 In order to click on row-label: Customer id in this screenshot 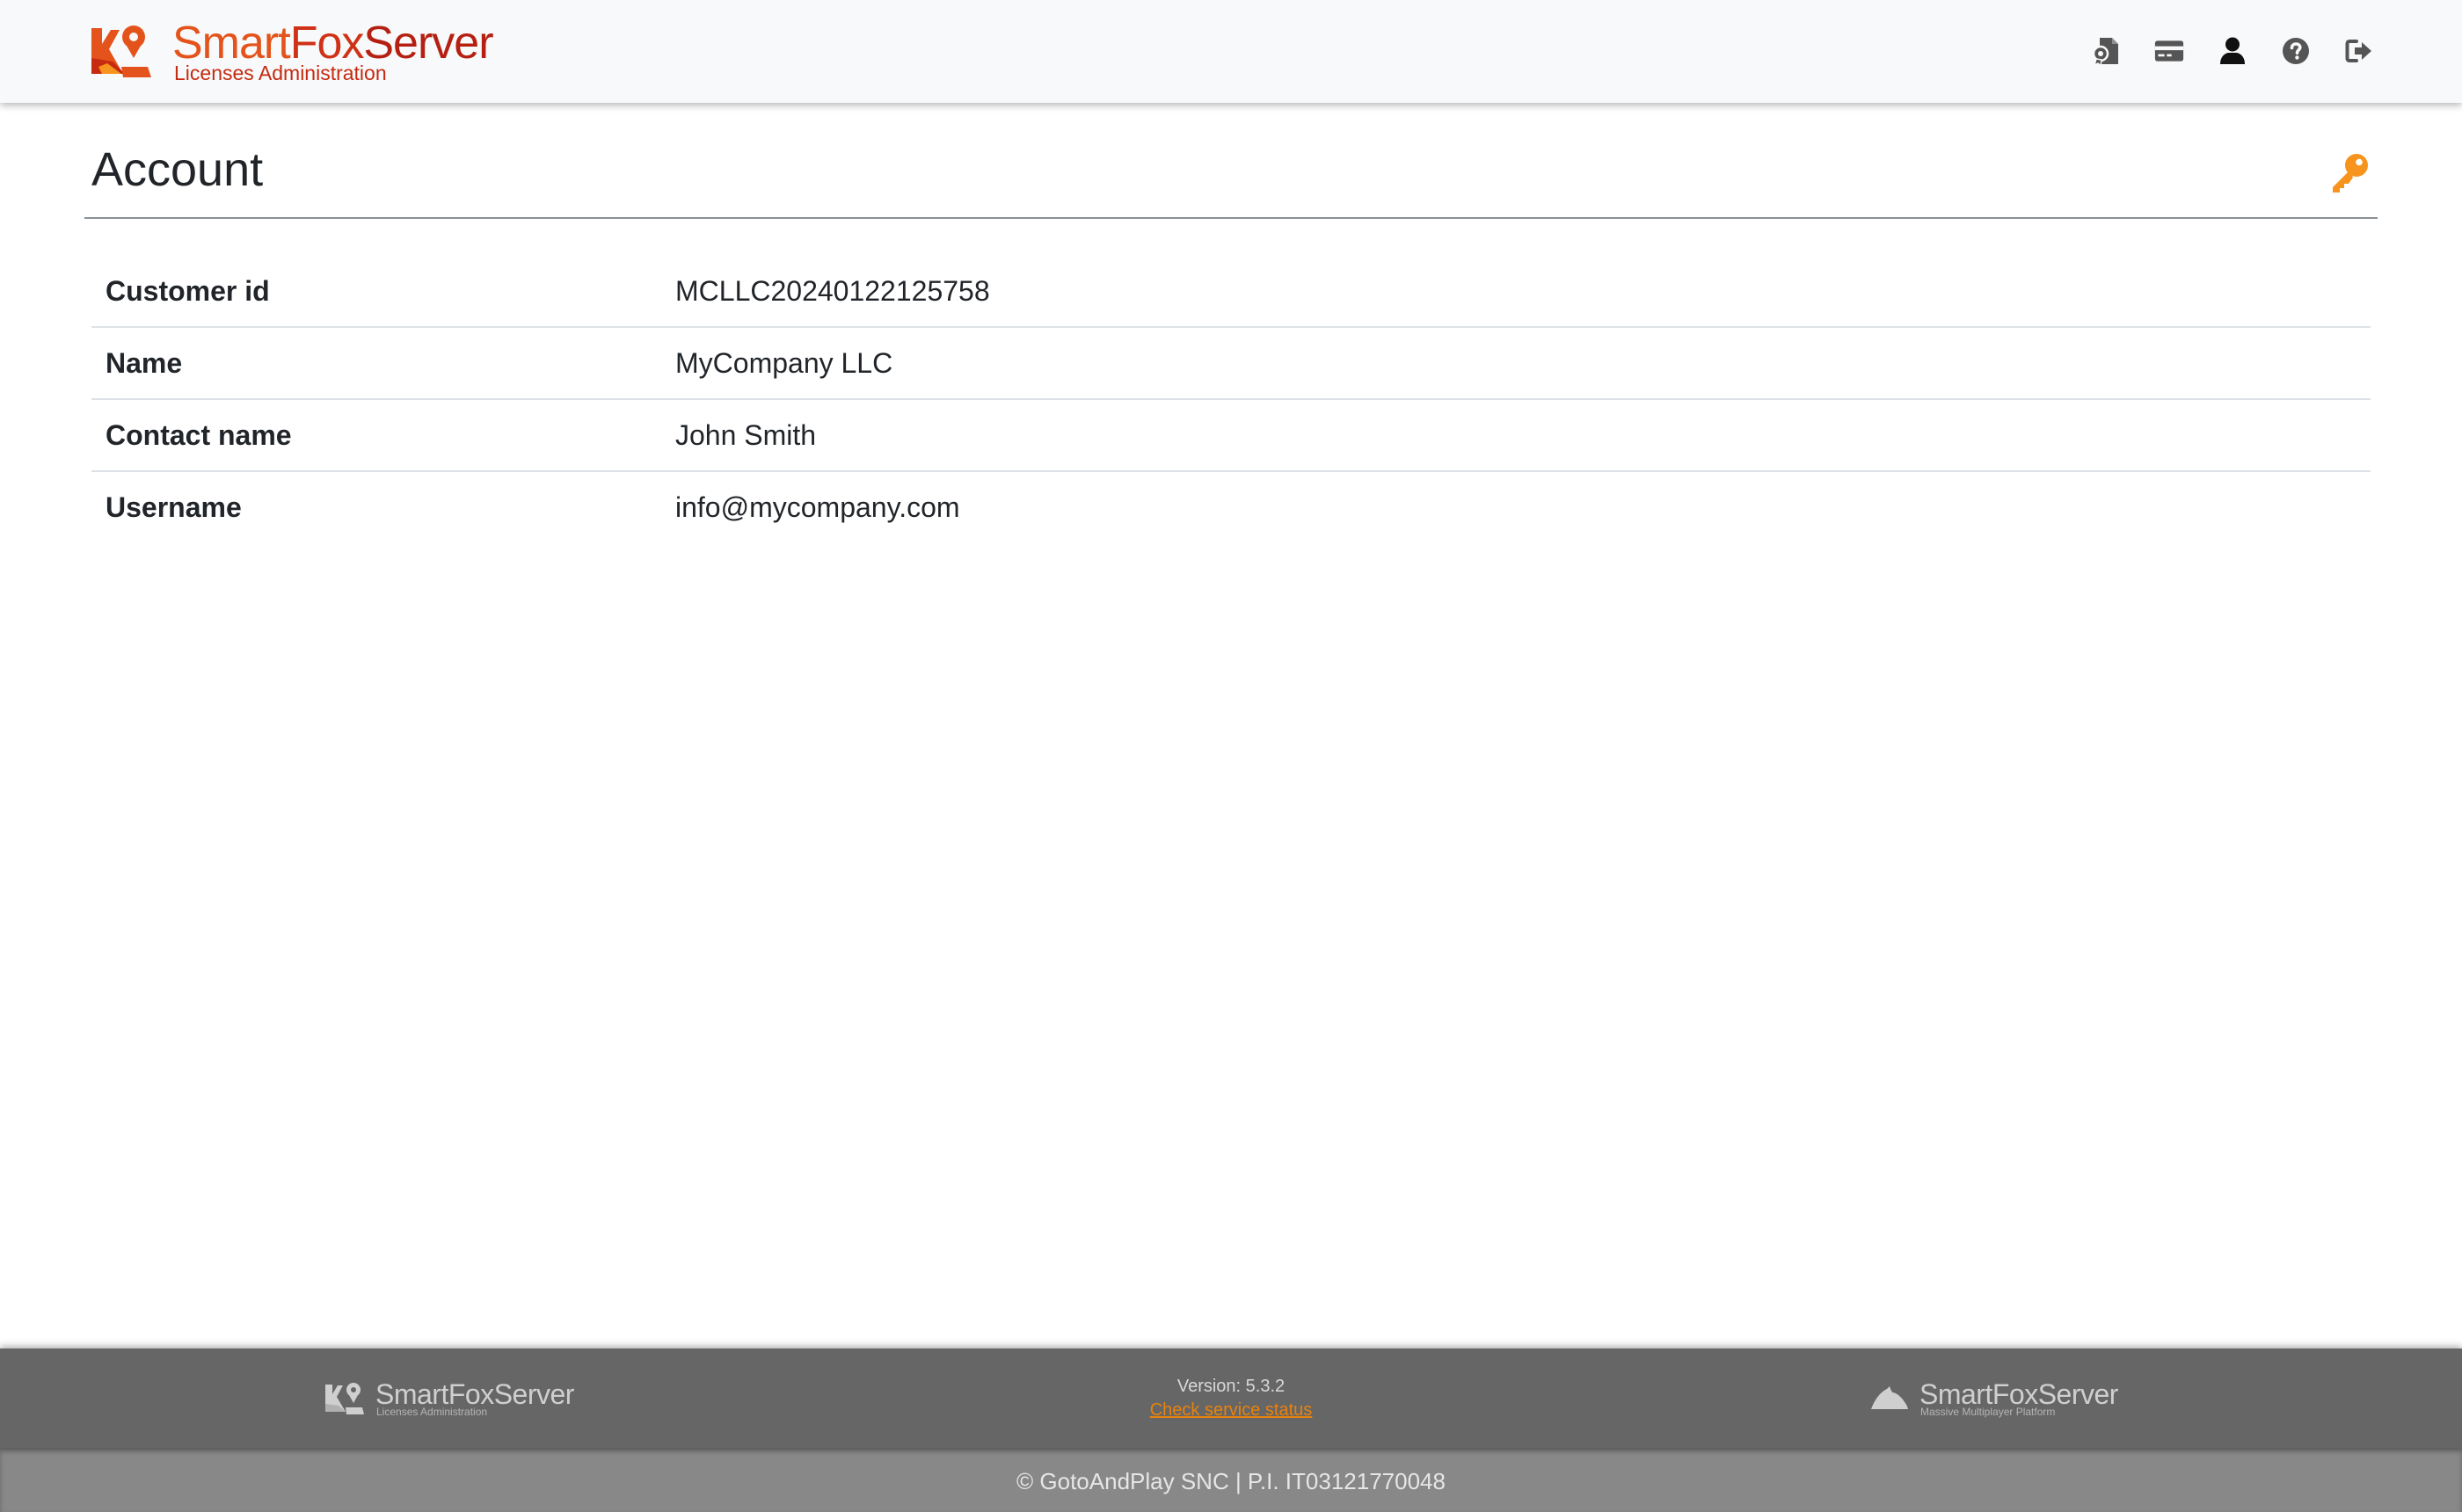, I will do `click(376, 292)`.